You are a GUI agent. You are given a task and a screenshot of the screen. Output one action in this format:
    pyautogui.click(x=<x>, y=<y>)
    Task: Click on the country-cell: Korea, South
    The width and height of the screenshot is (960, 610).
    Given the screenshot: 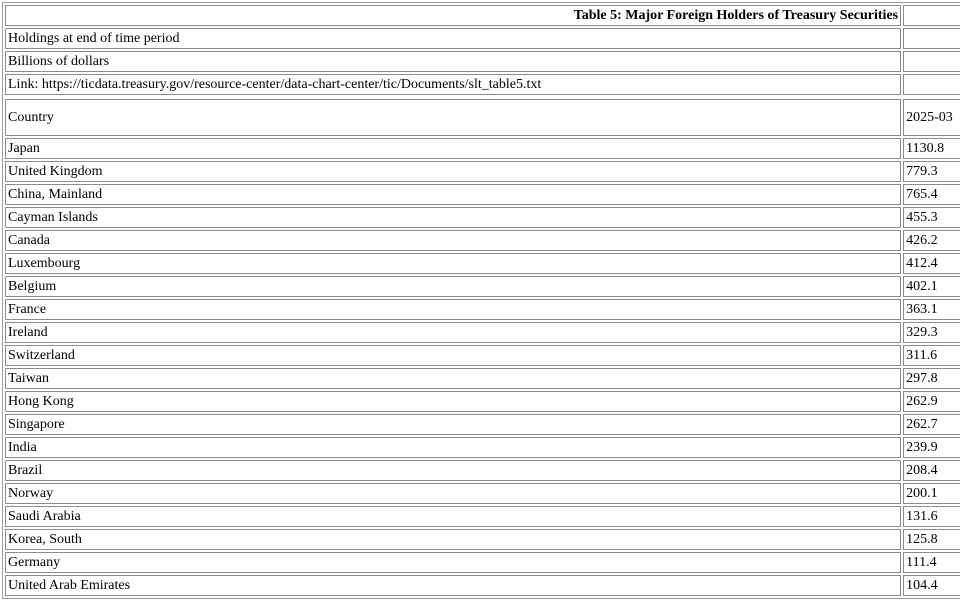 What is the action you would take?
    pyautogui.click(x=453, y=539)
    